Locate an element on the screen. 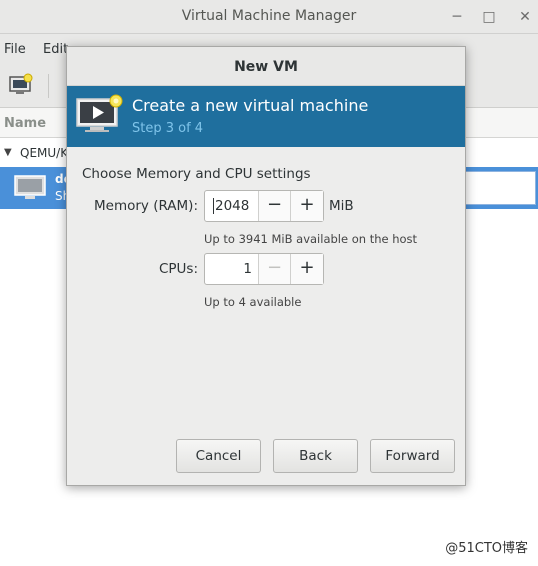  dialog-titlebar: New VM is located at coordinates (266, 66).